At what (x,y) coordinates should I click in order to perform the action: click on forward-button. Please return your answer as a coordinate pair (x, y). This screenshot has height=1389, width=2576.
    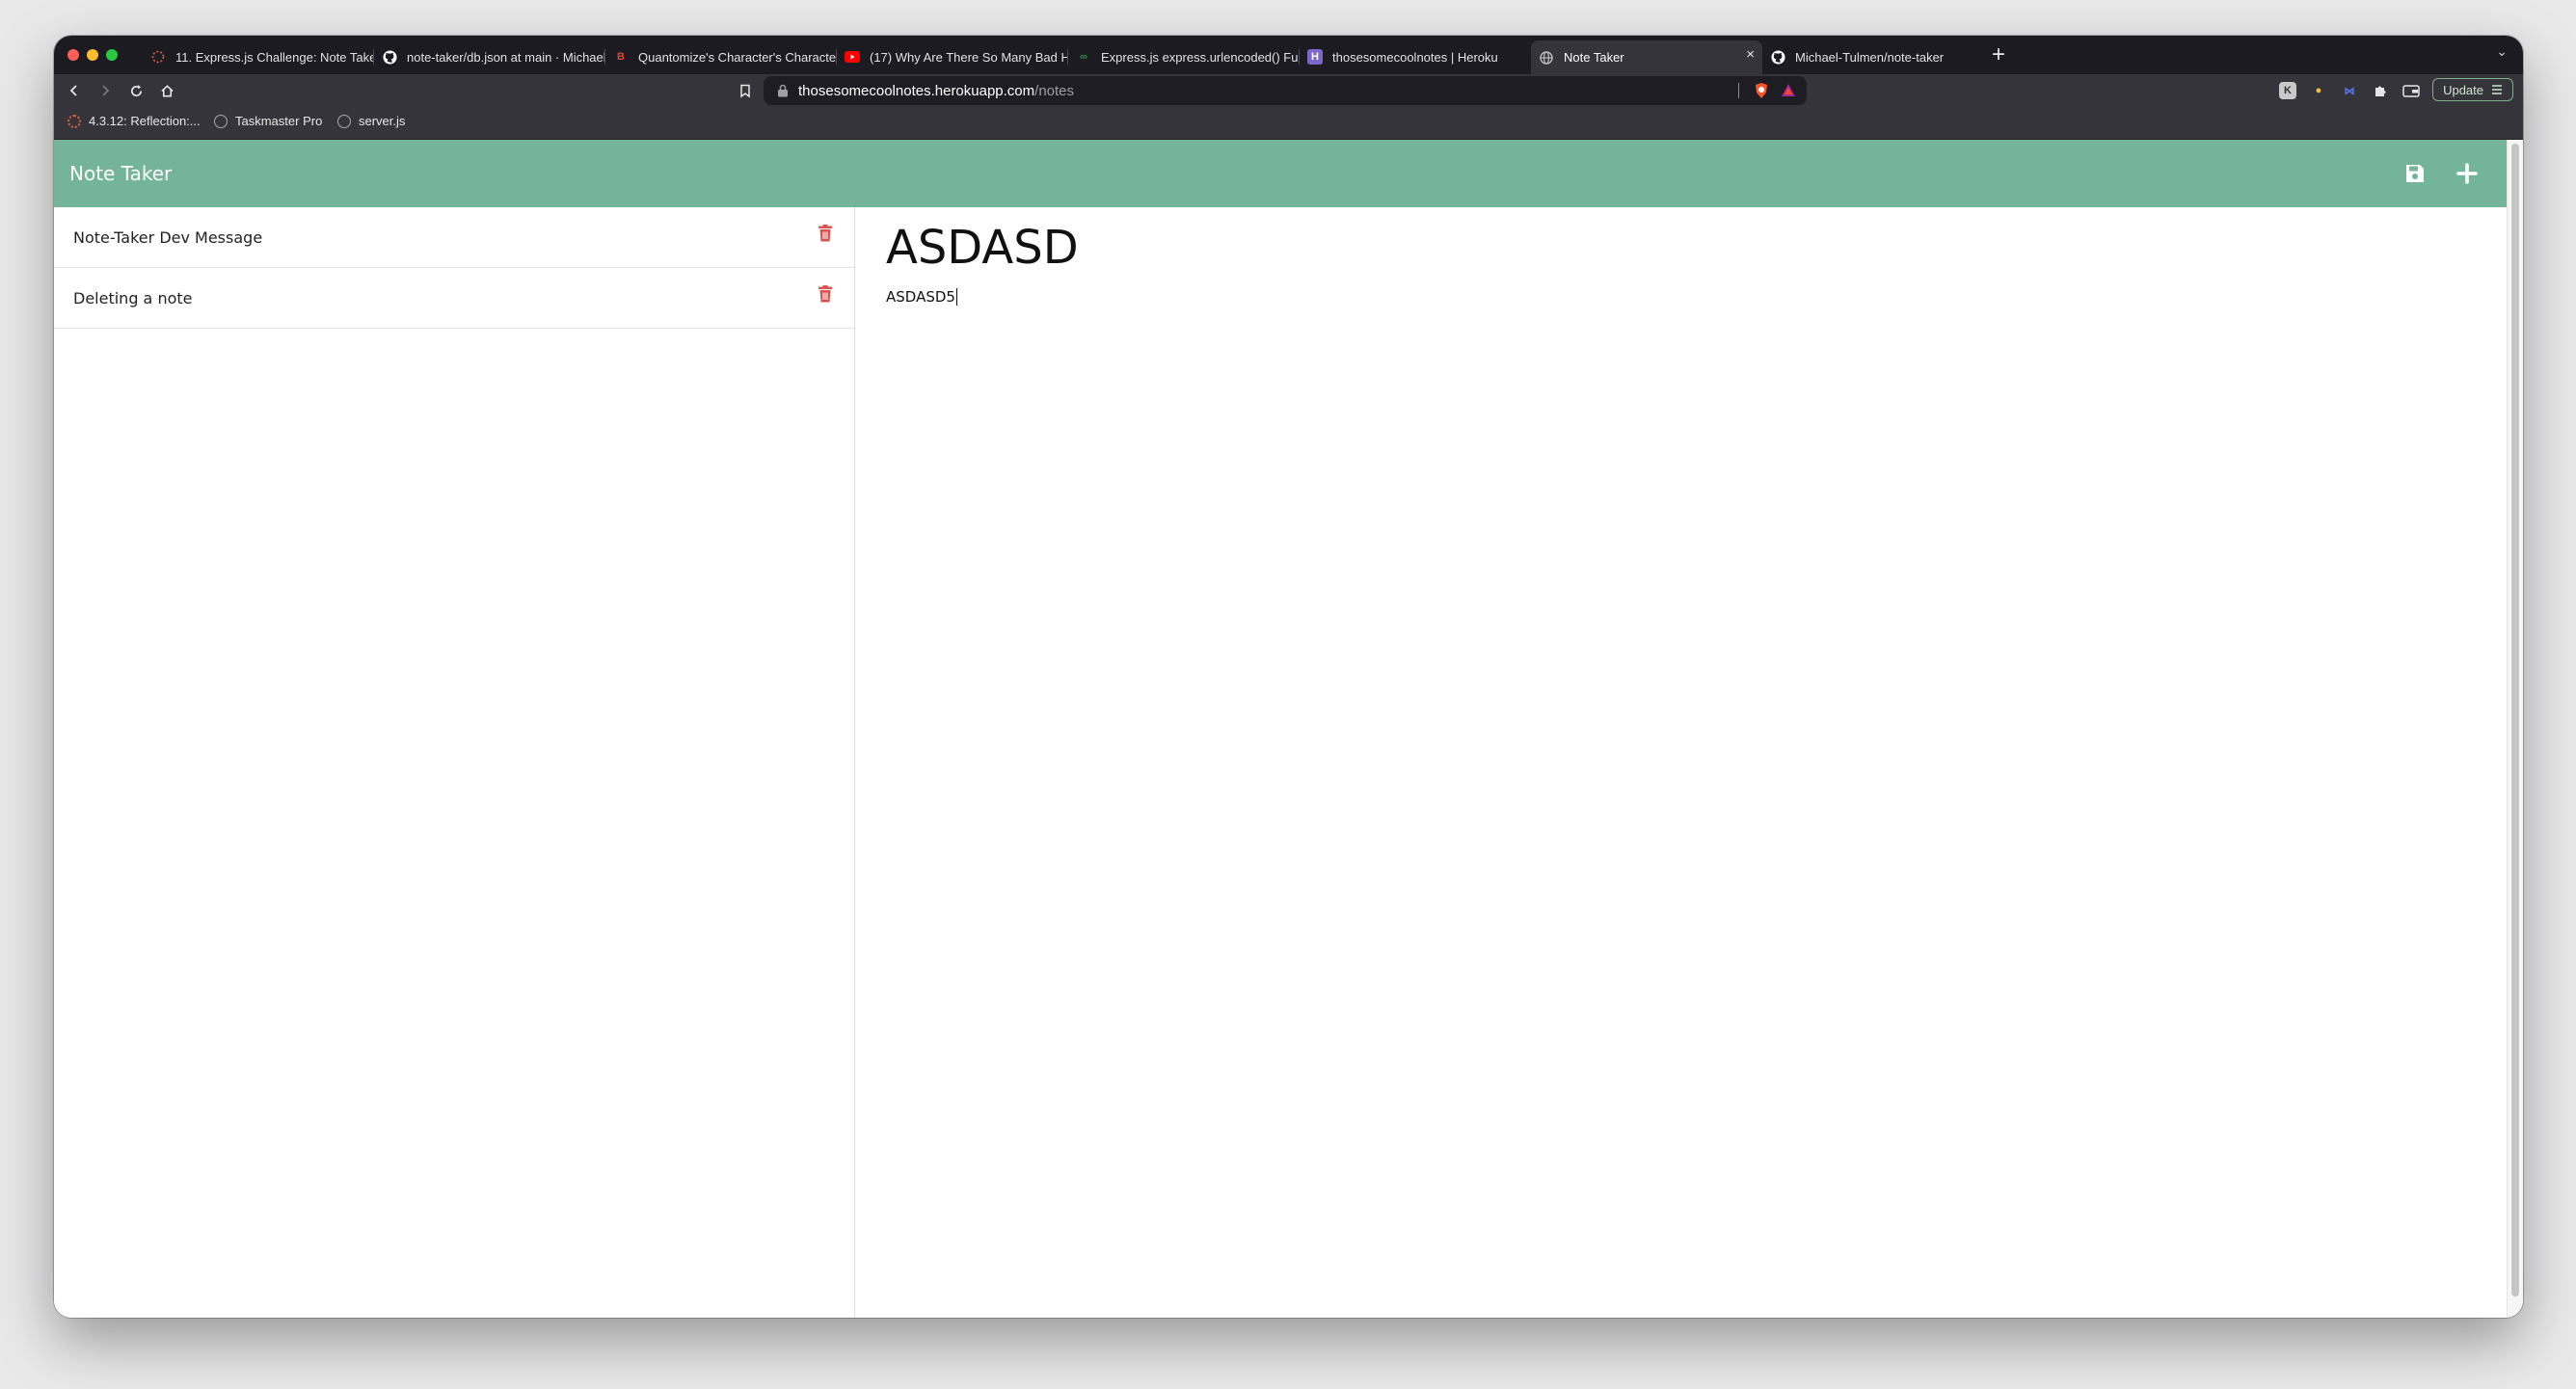
    Looking at the image, I should click on (106, 90).